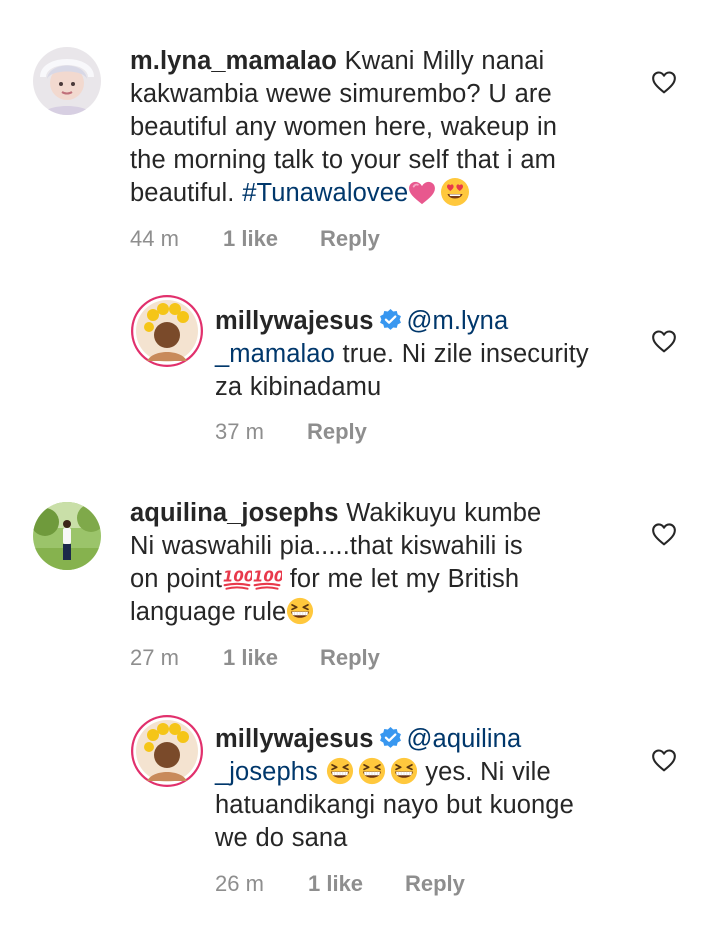 The width and height of the screenshot is (720, 925). I want to click on comment-time: 27 m, so click(154, 657).